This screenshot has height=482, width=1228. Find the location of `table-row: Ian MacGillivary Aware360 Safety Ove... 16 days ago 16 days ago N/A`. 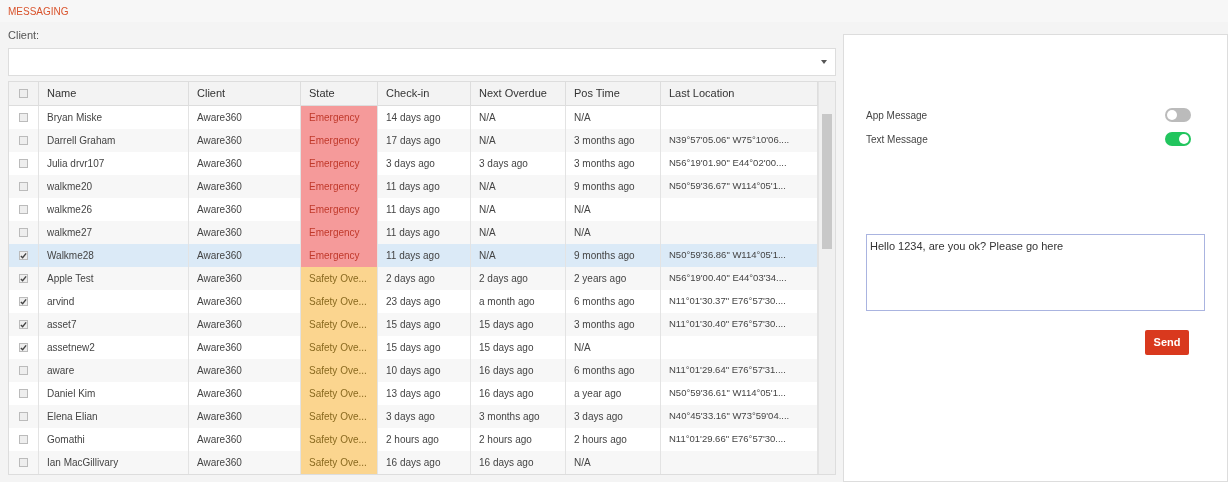

table-row: Ian MacGillivary Aware360 Safety Ove... 16 days ago 16 days ago N/A is located at coordinates (413, 462).